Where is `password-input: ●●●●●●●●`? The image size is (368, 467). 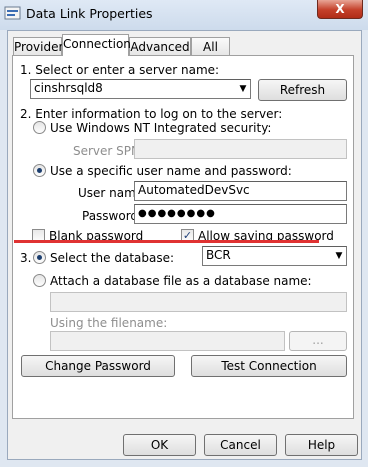
password-input: ●●●●●●●● is located at coordinates (240, 214).